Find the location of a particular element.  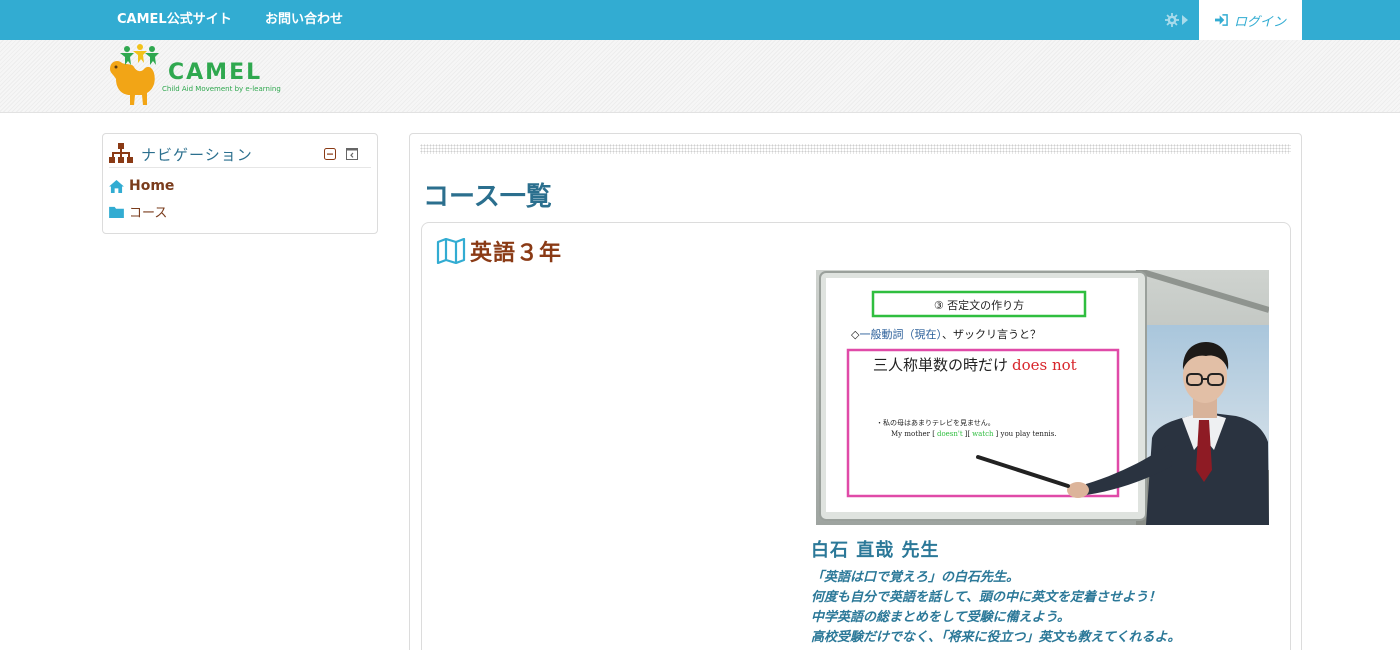

slide-question-term: 一般動詞（現在） is located at coordinates (900, 334).